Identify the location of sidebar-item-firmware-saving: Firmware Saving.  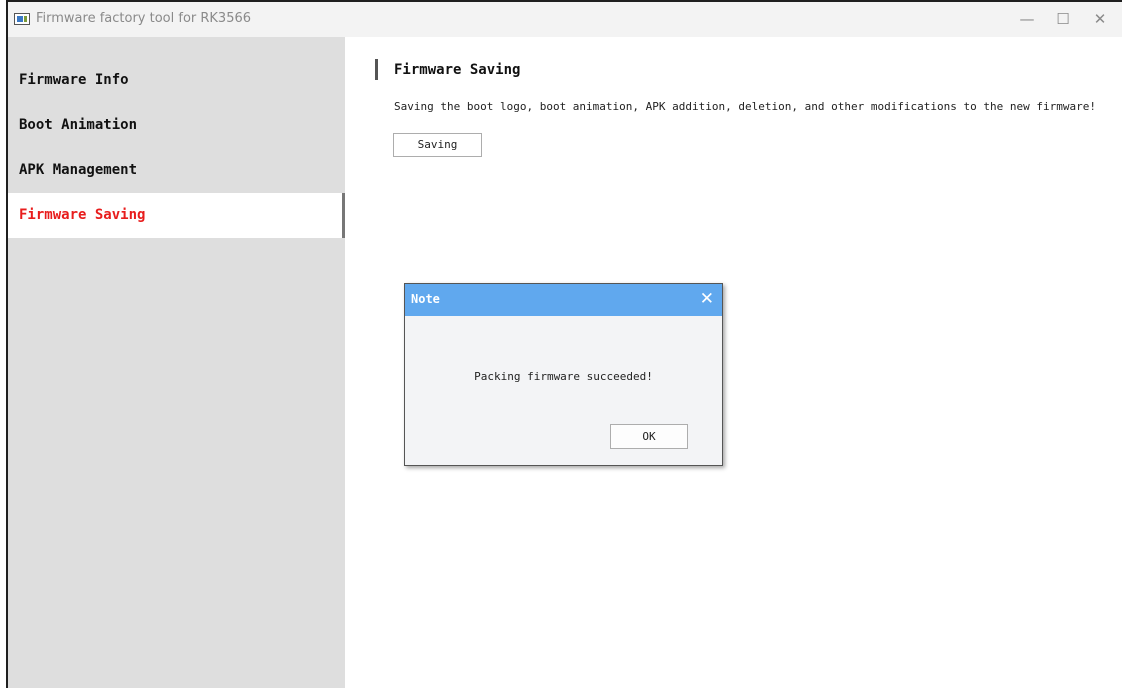
(176, 215).